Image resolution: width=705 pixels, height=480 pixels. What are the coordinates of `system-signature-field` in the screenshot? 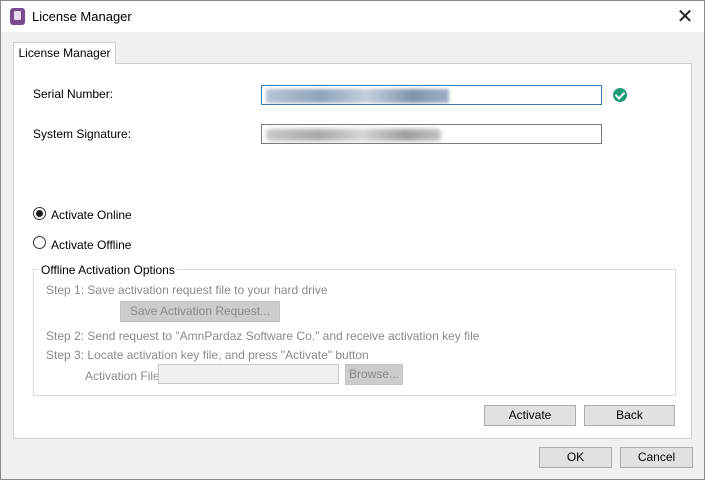 It's located at (431, 134).